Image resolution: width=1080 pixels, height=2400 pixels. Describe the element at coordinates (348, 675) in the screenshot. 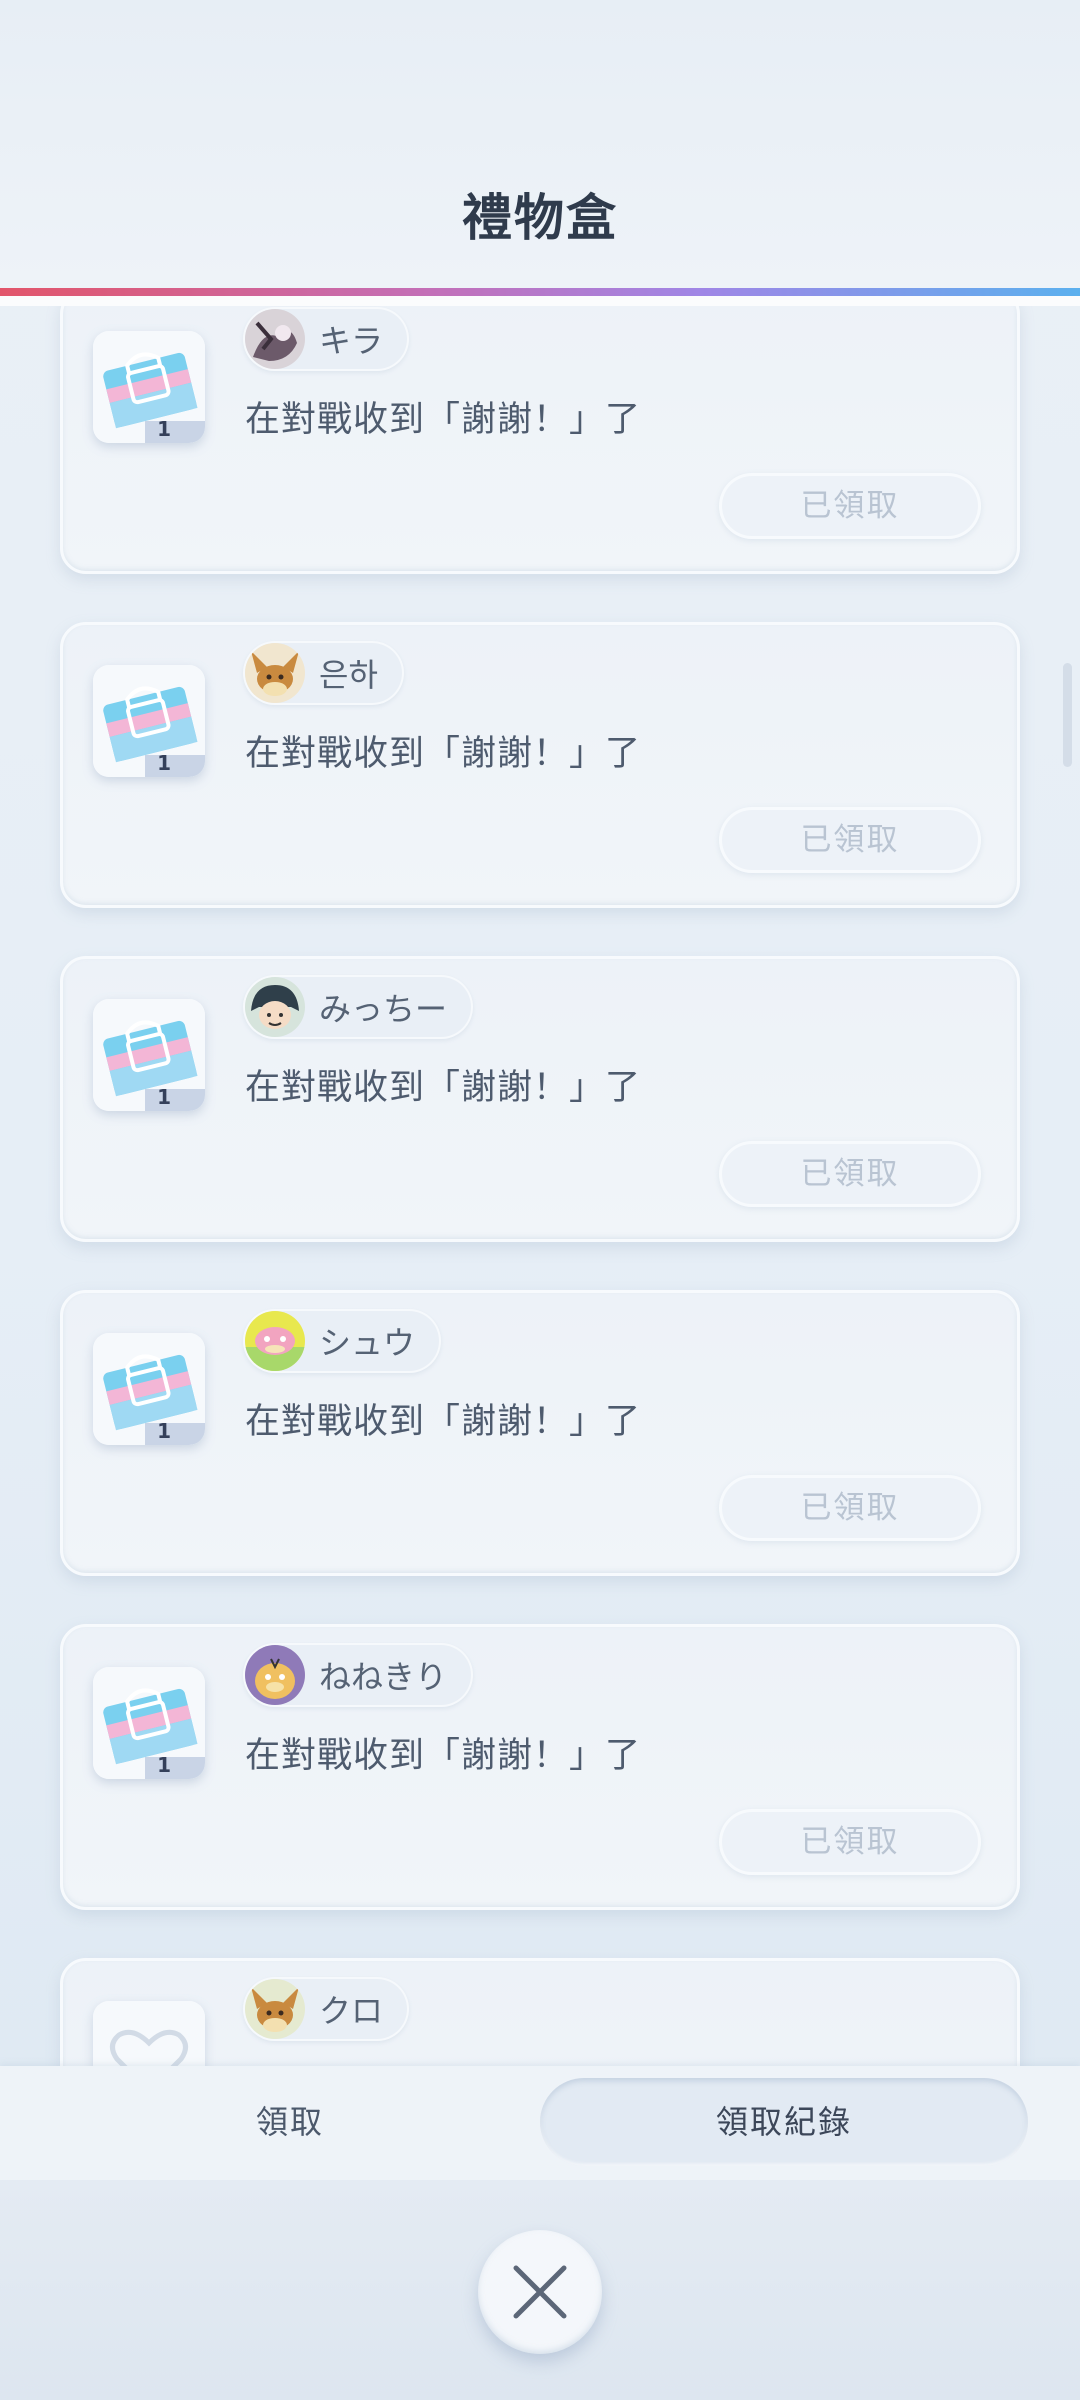

I see `player-name: 은하` at that location.